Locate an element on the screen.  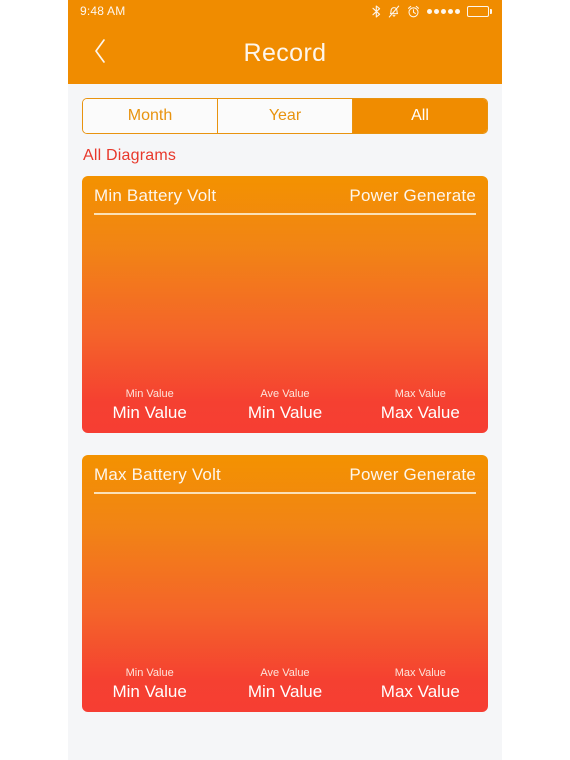
card-title-left: Max Battery Volt is located at coordinates (157, 474).